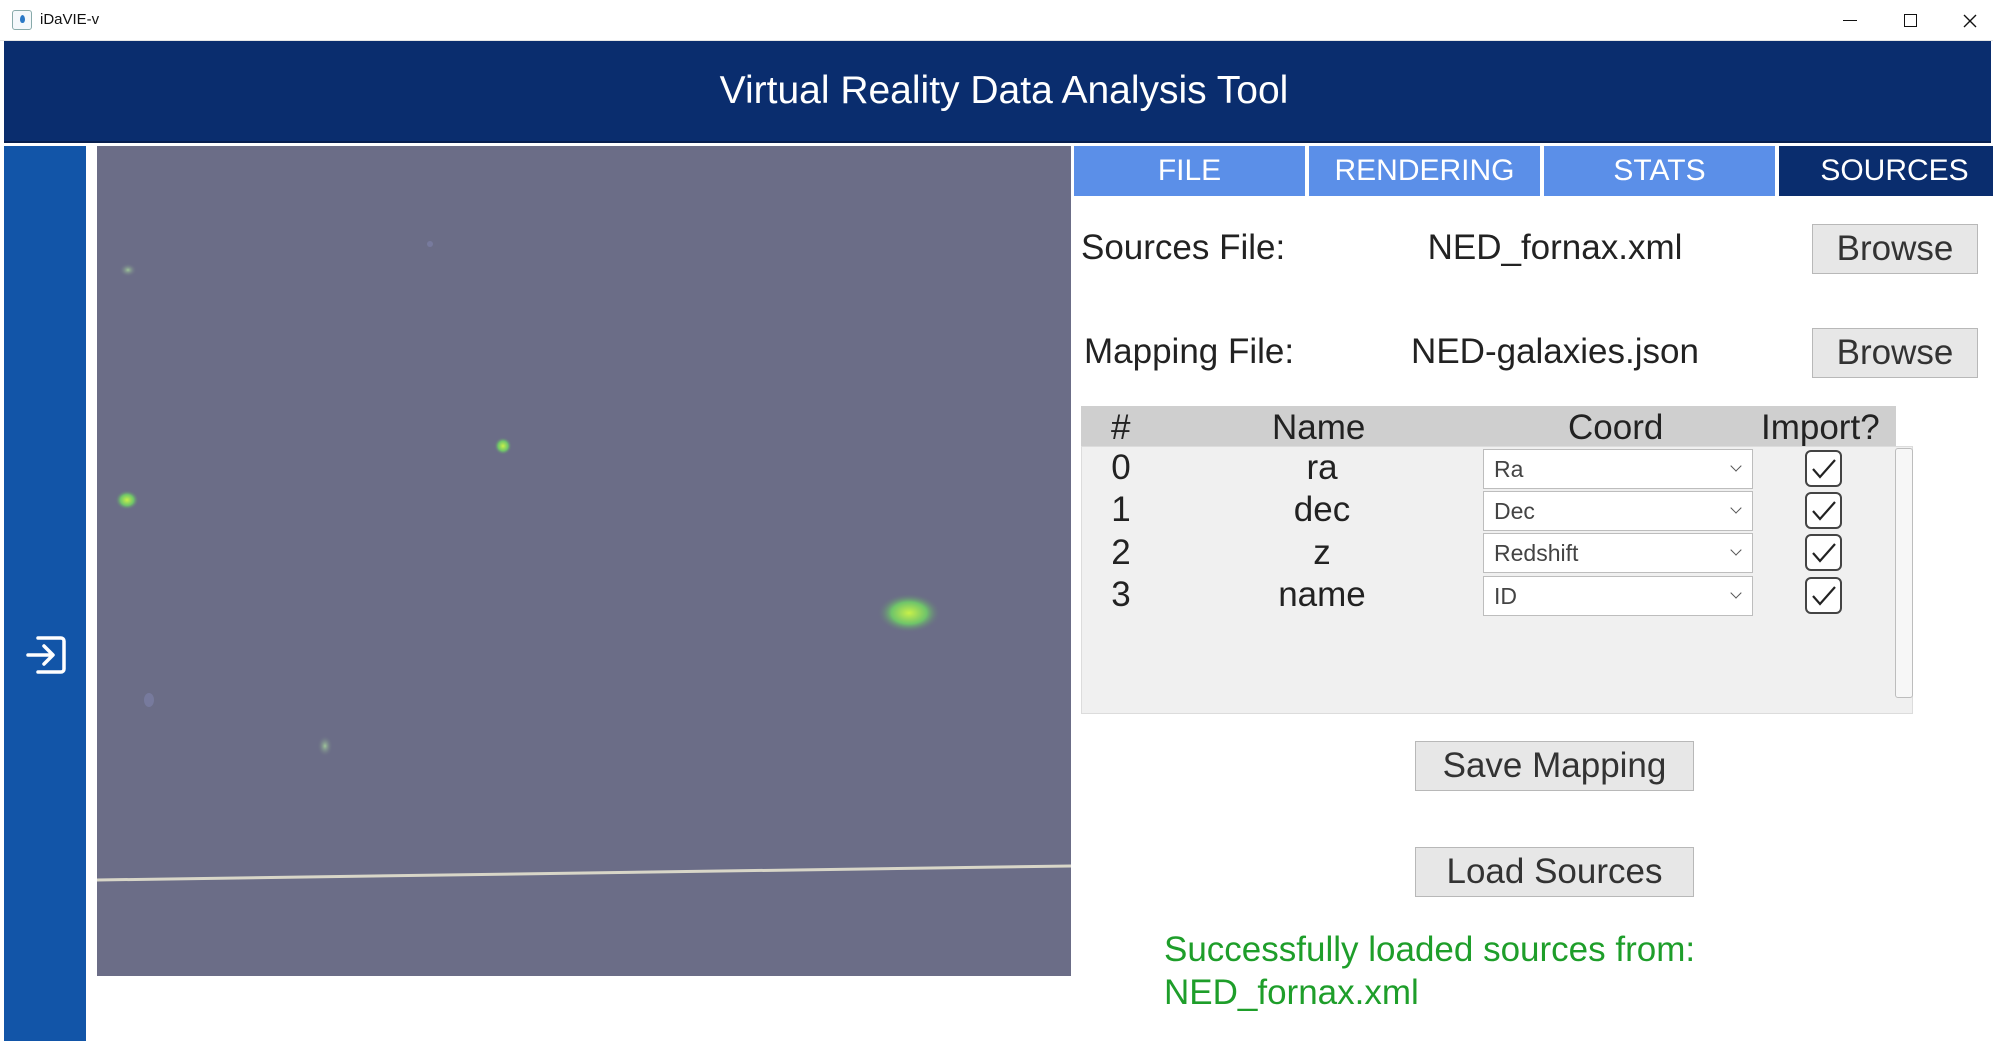 The width and height of the screenshot is (1993, 1041). What do you see at coordinates (70, 19) in the screenshot?
I see `window-title: iDaVIE-v` at bounding box center [70, 19].